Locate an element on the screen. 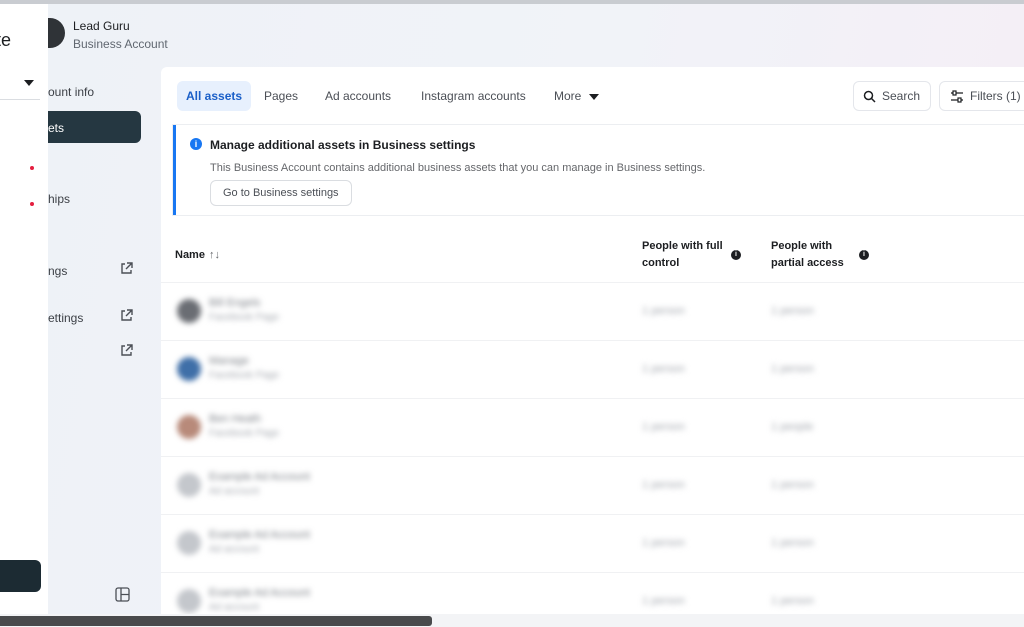 The image size is (1024, 627). account-type: Business Account is located at coordinates (120, 44).